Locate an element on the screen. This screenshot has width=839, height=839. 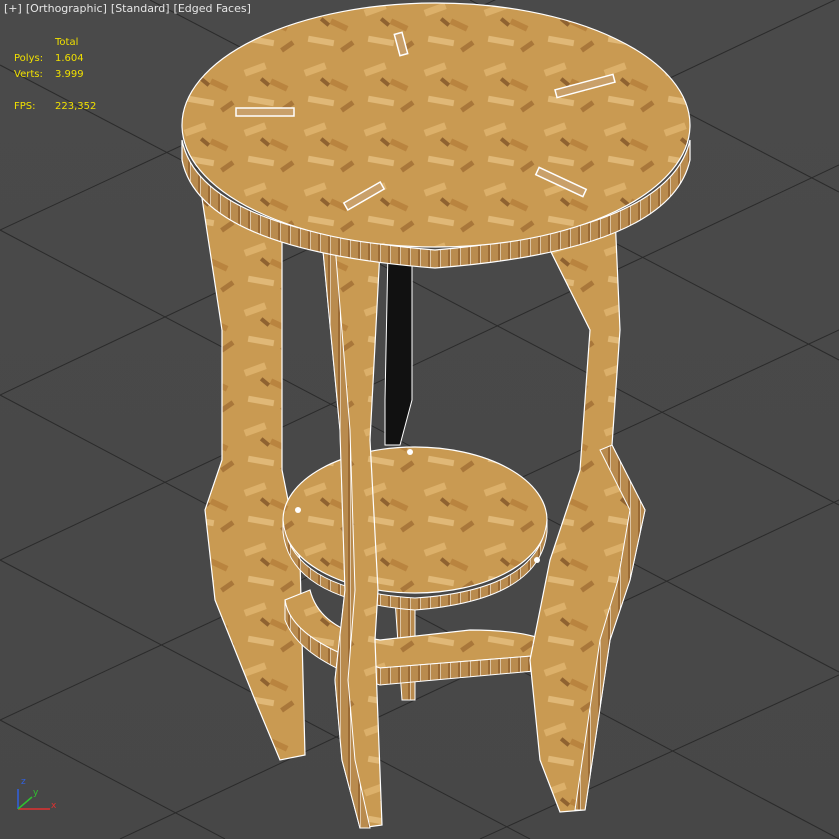
stats-verts-row: Verts: 3.999 is located at coordinates (55, 75).